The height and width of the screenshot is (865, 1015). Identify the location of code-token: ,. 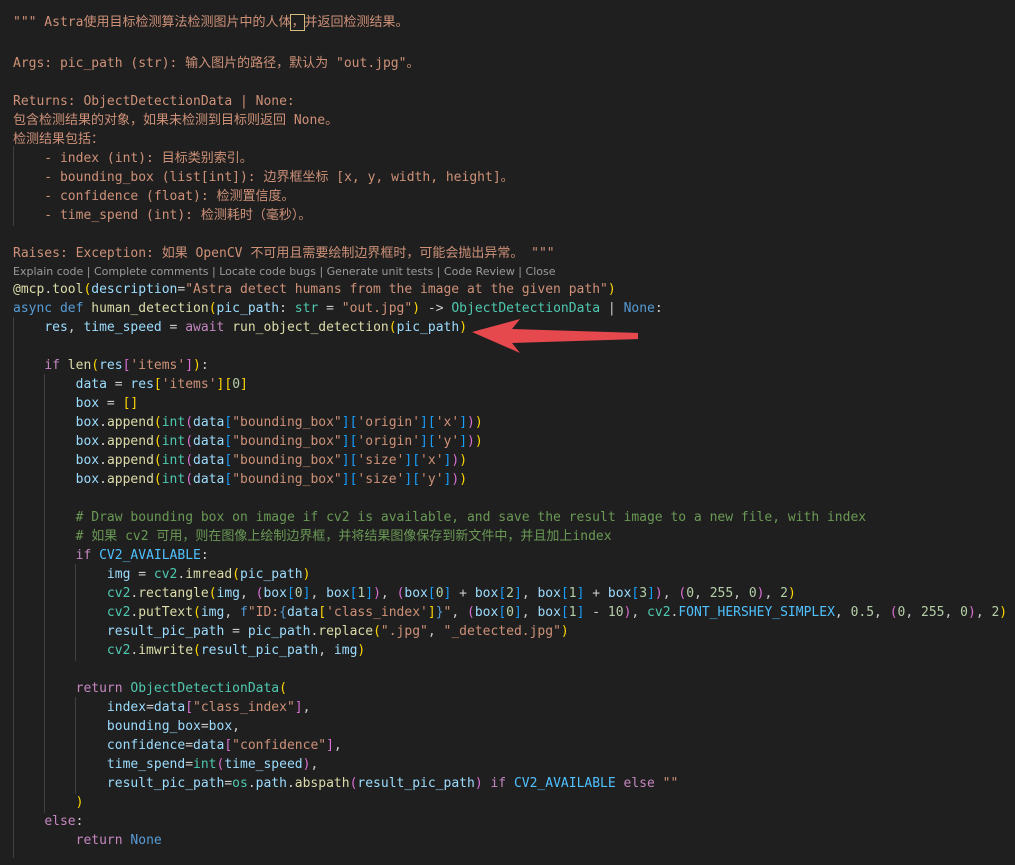
(702, 593).